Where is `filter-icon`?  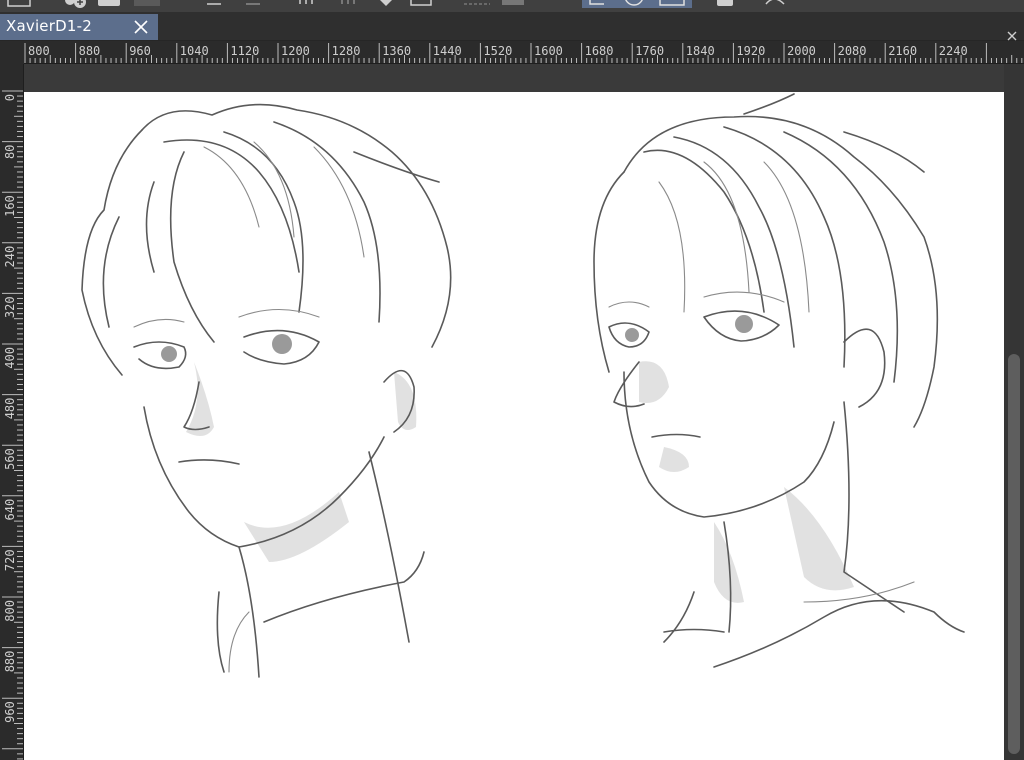
filter-icon is located at coordinates (348, 4).